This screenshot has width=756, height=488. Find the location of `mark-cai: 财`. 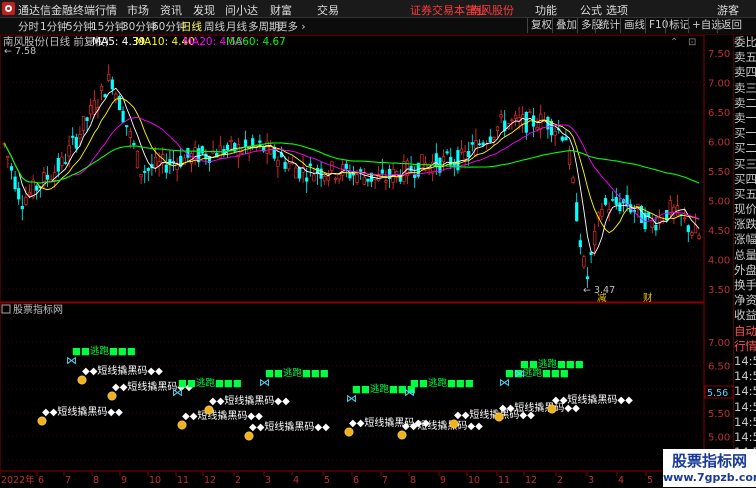

mark-cai: 财 is located at coordinates (648, 298).